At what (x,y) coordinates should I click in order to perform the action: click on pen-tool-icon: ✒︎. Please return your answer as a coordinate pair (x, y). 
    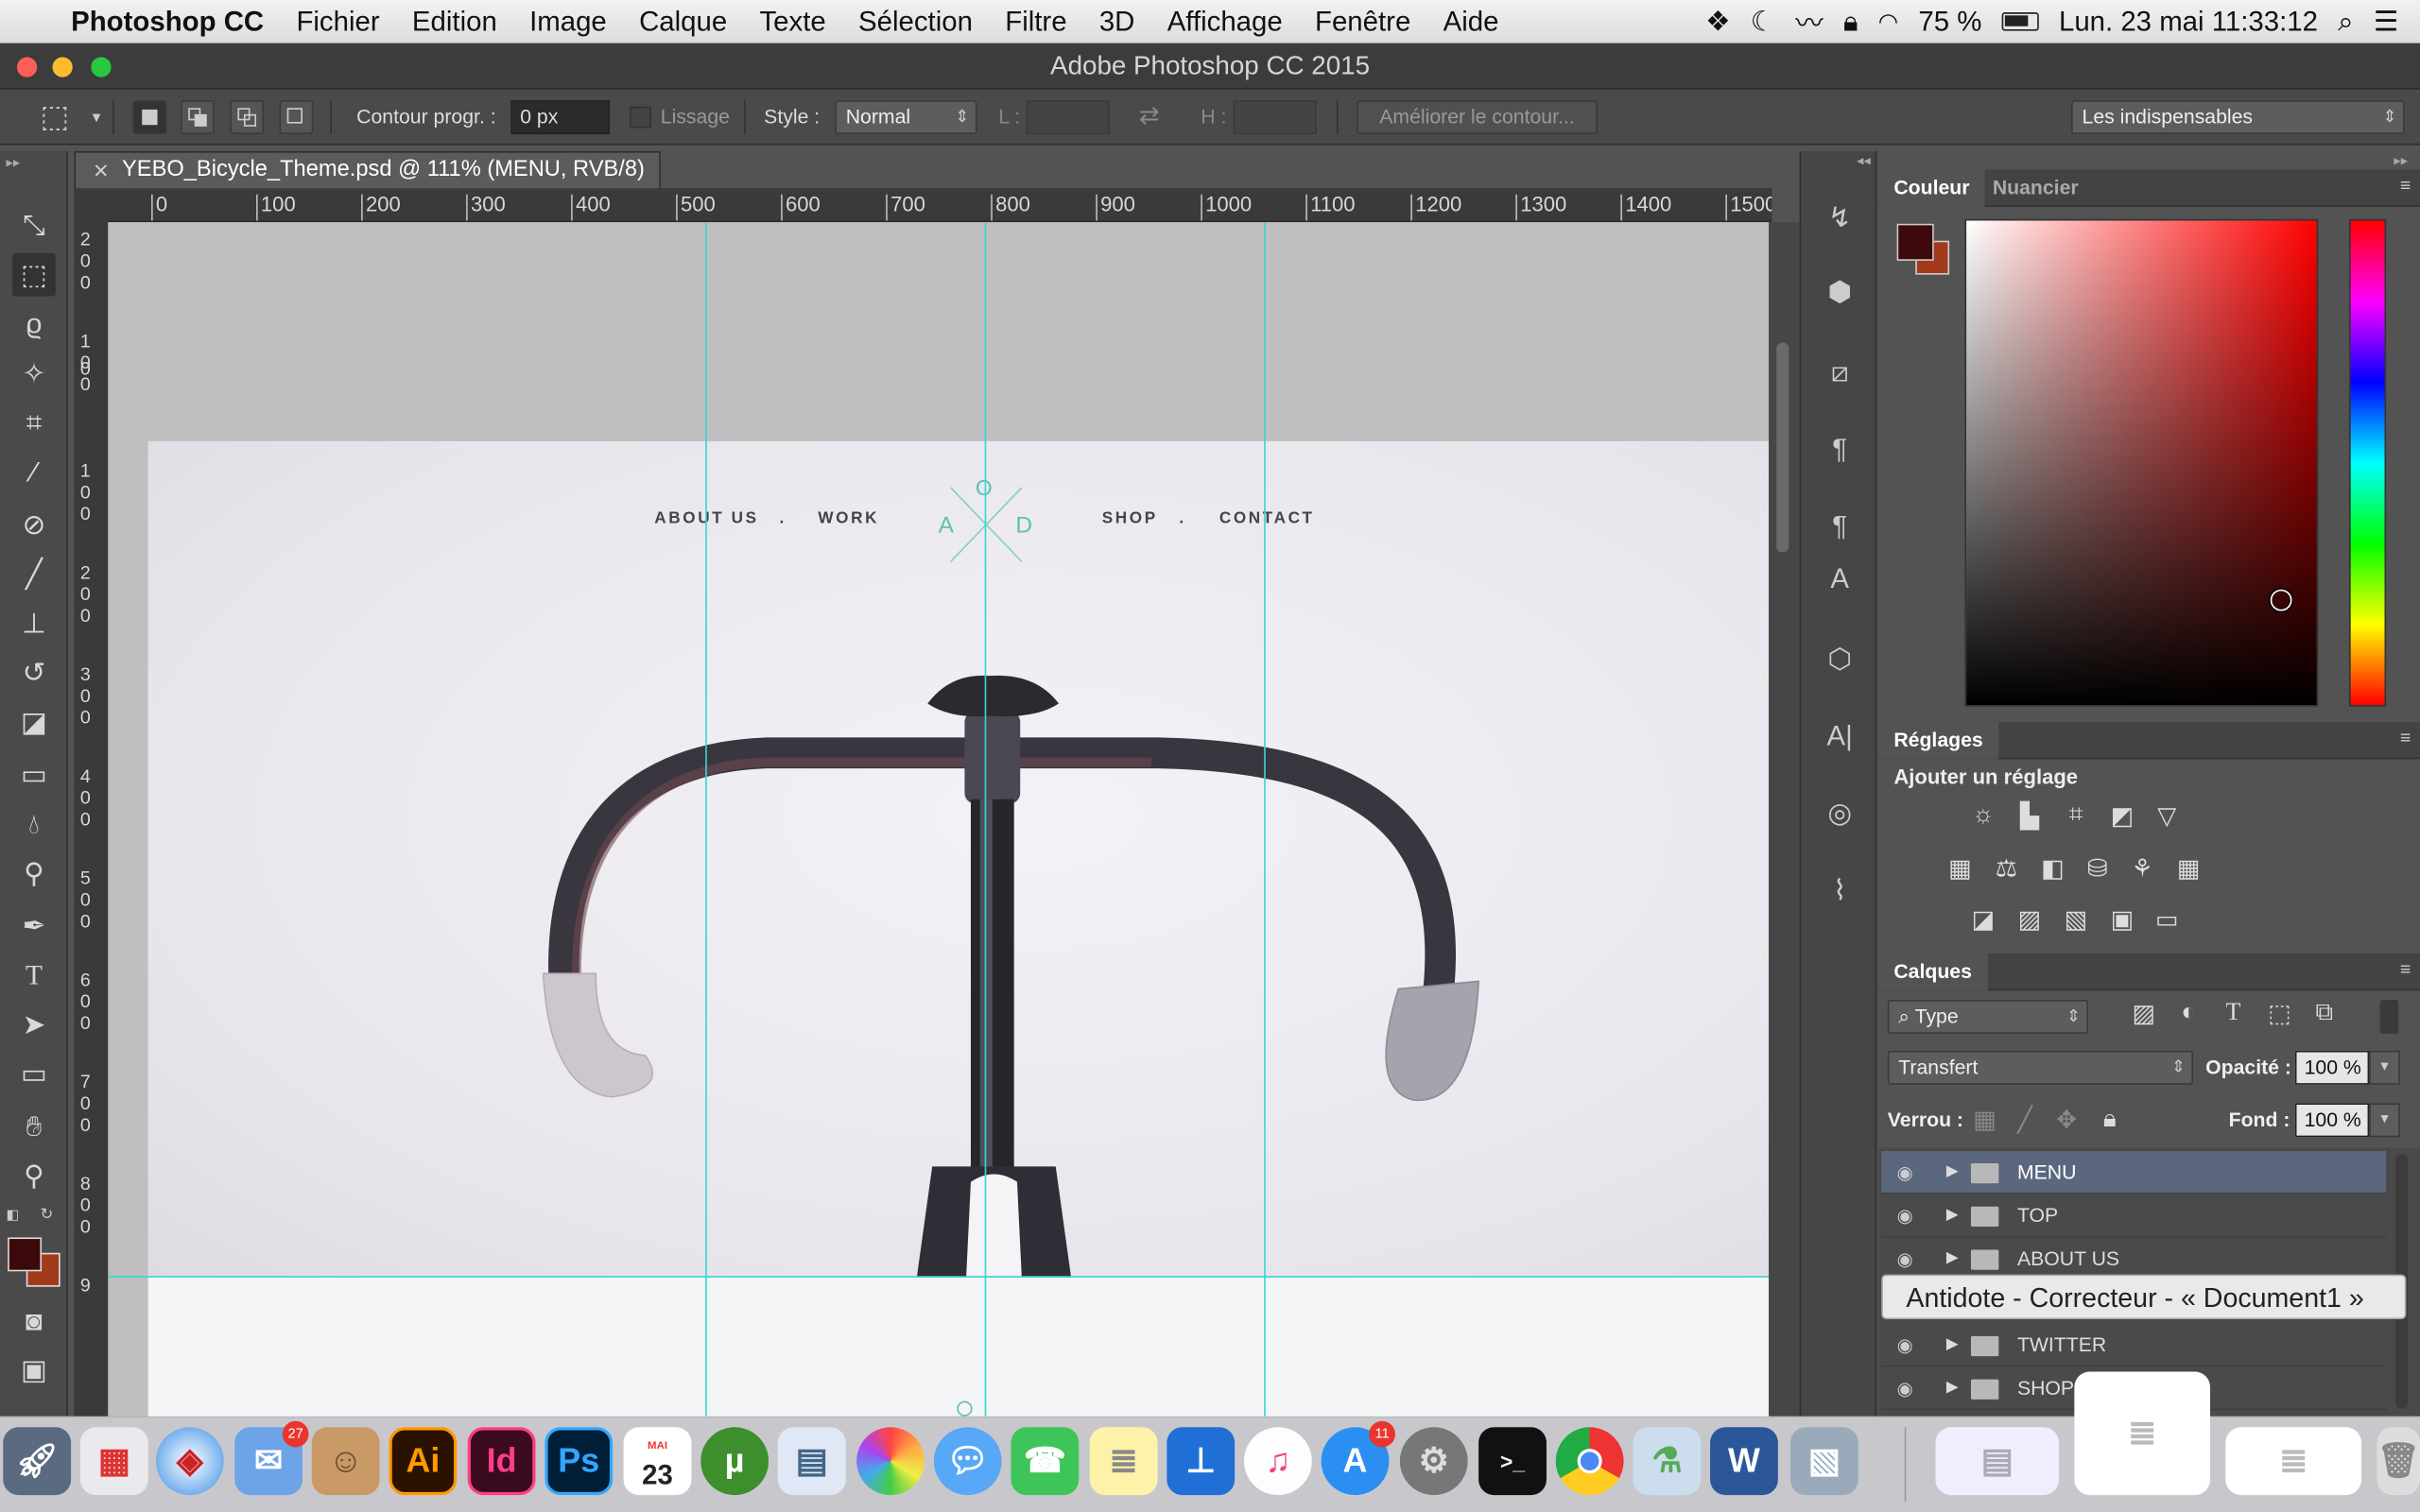
    Looking at the image, I should click on (34, 926).